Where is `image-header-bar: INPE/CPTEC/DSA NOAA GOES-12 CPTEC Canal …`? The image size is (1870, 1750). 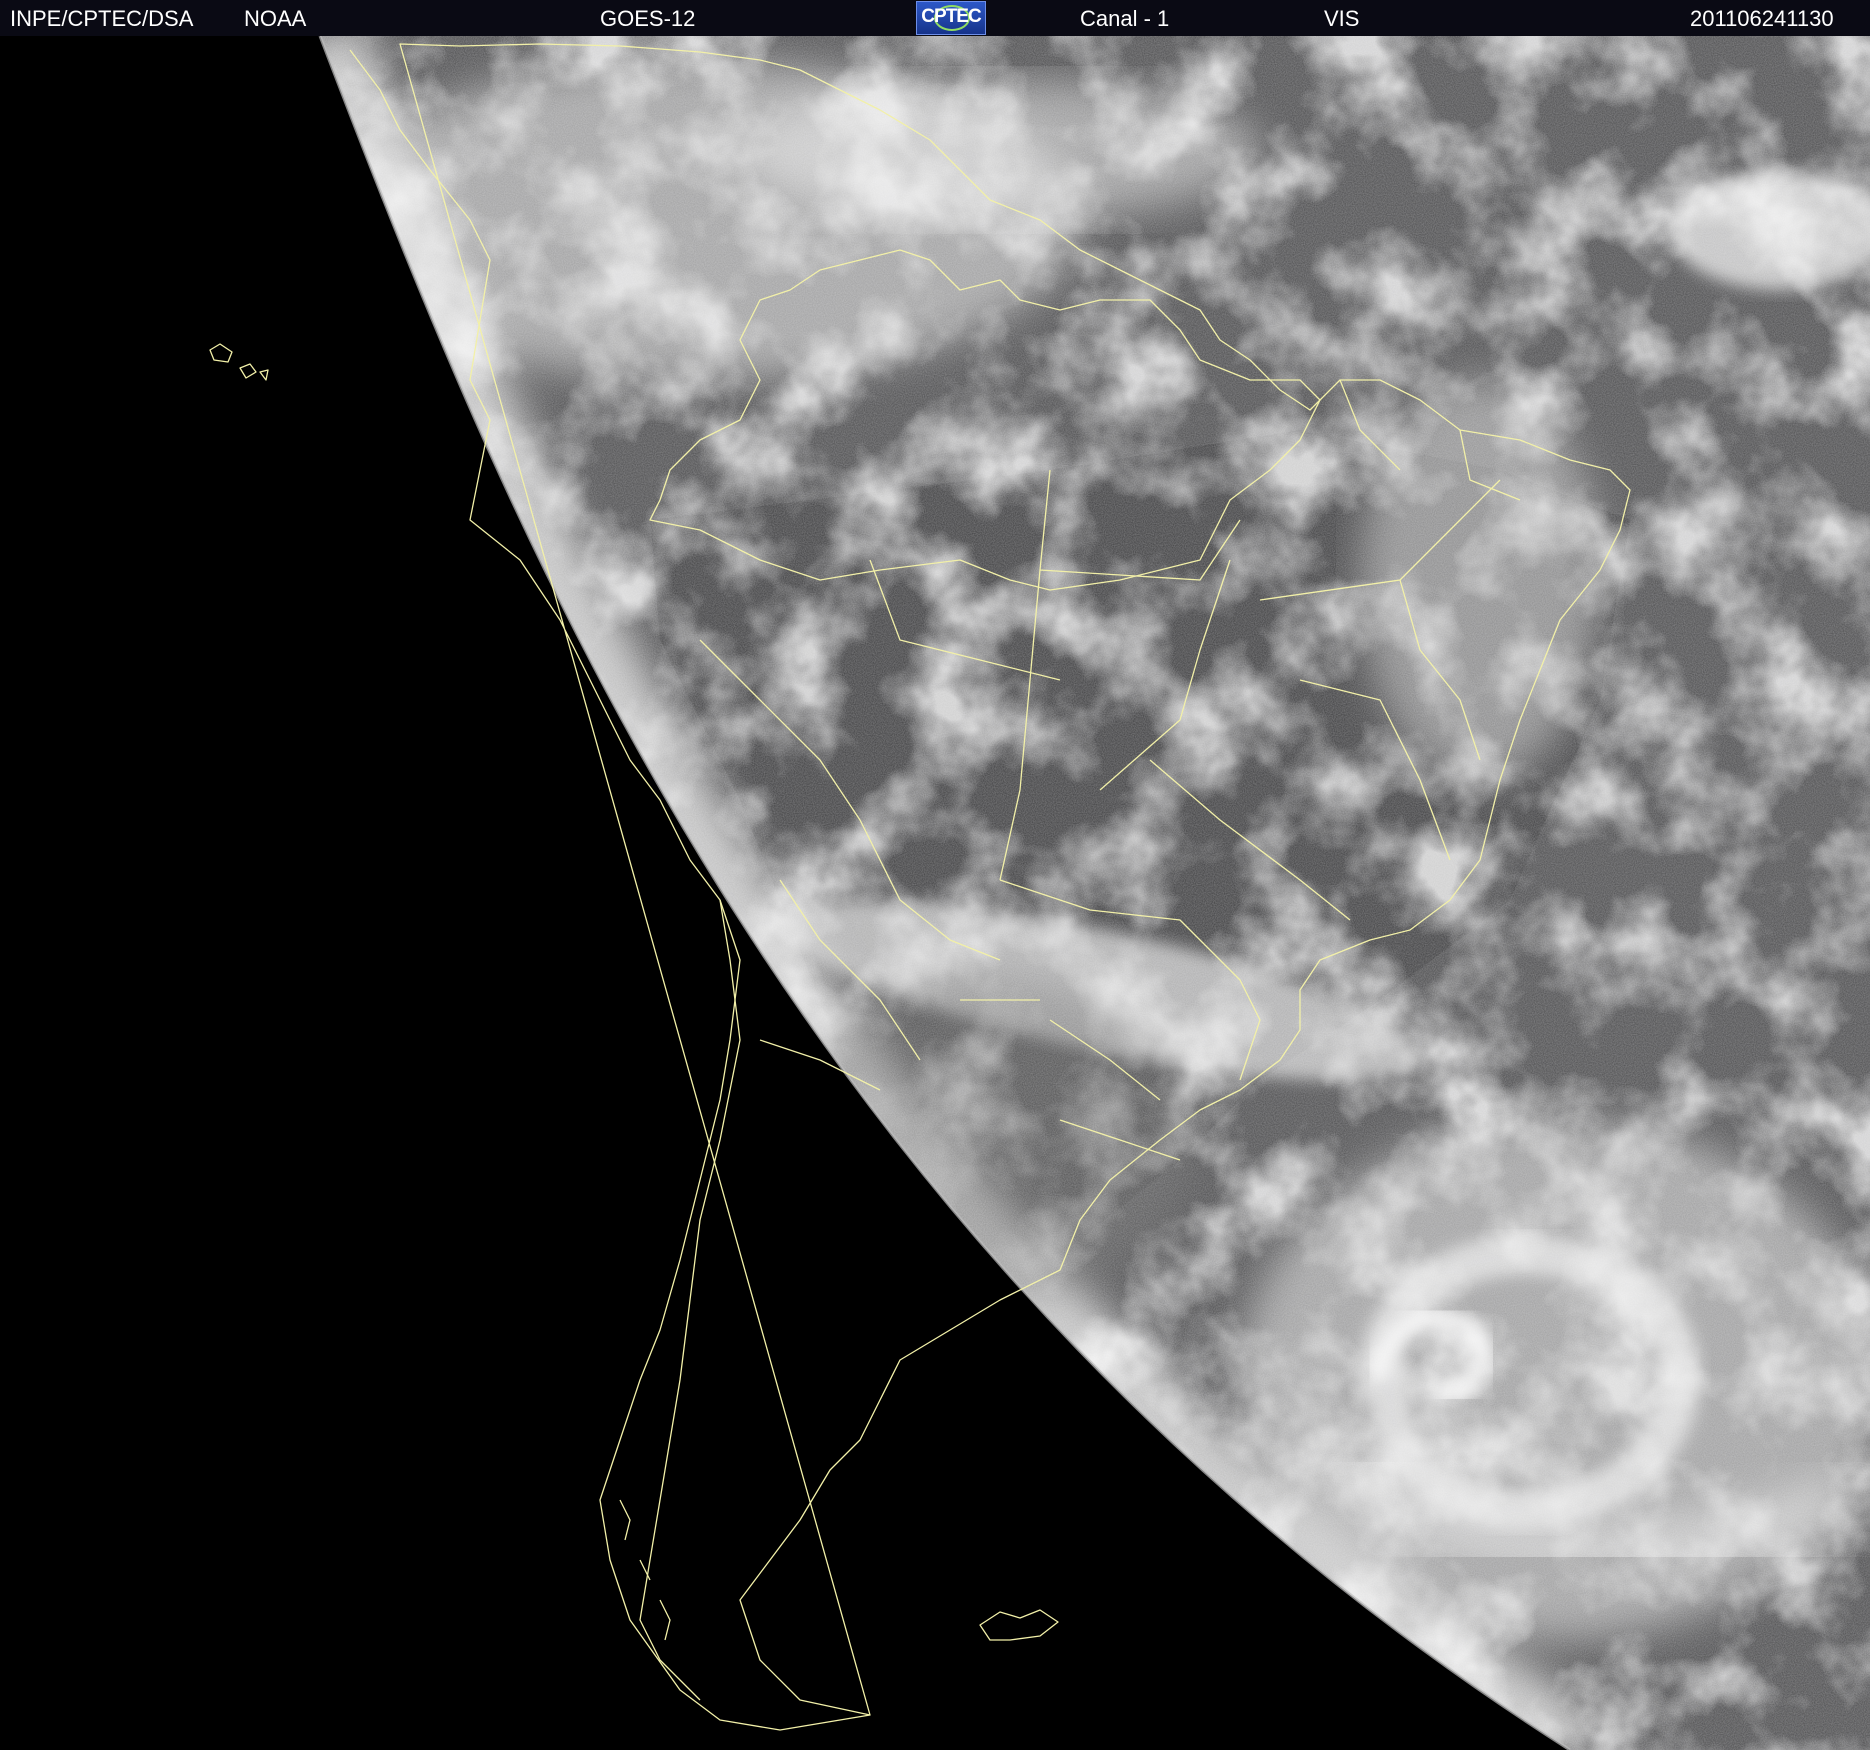 image-header-bar: INPE/CPTEC/DSA NOAA GOES-12 CPTEC Canal … is located at coordinates (935, 18).